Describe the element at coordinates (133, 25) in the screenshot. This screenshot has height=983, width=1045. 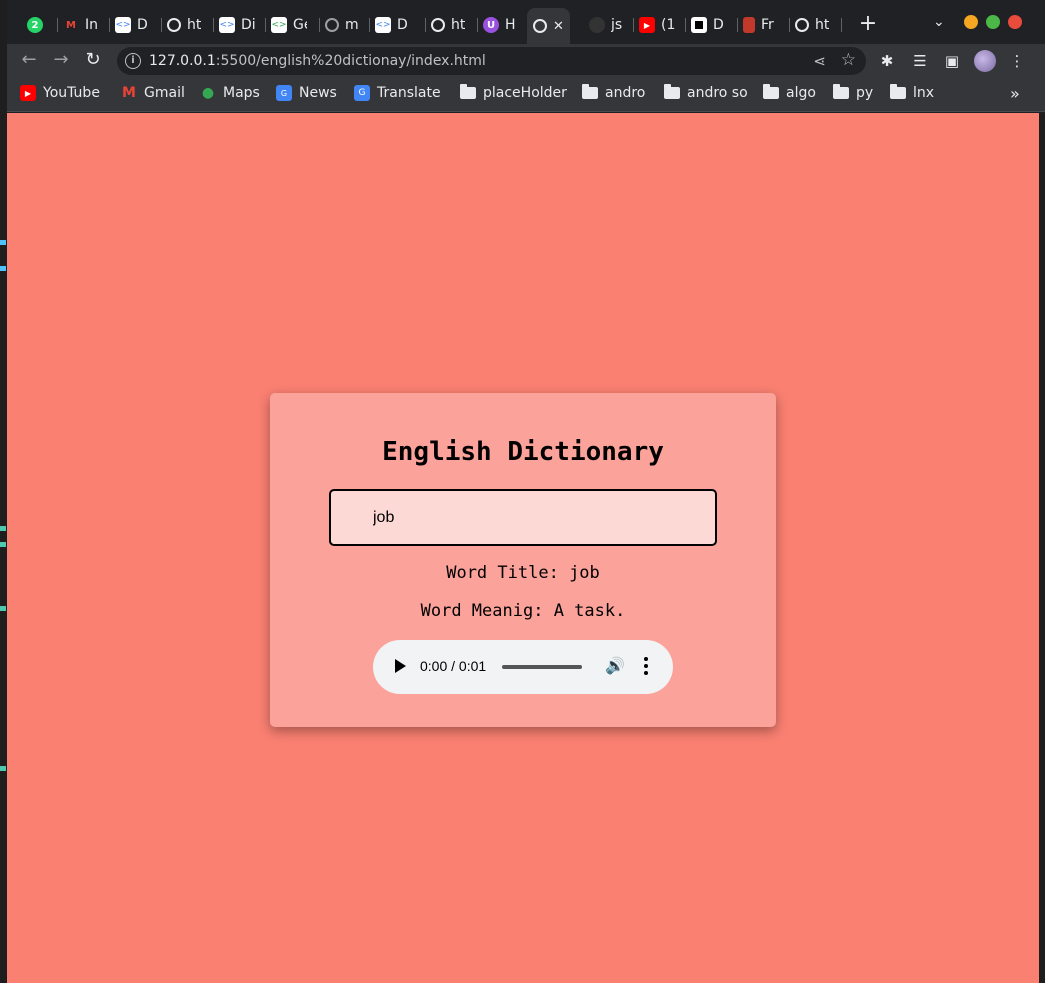
I see `tab-2: <> D` at that location.